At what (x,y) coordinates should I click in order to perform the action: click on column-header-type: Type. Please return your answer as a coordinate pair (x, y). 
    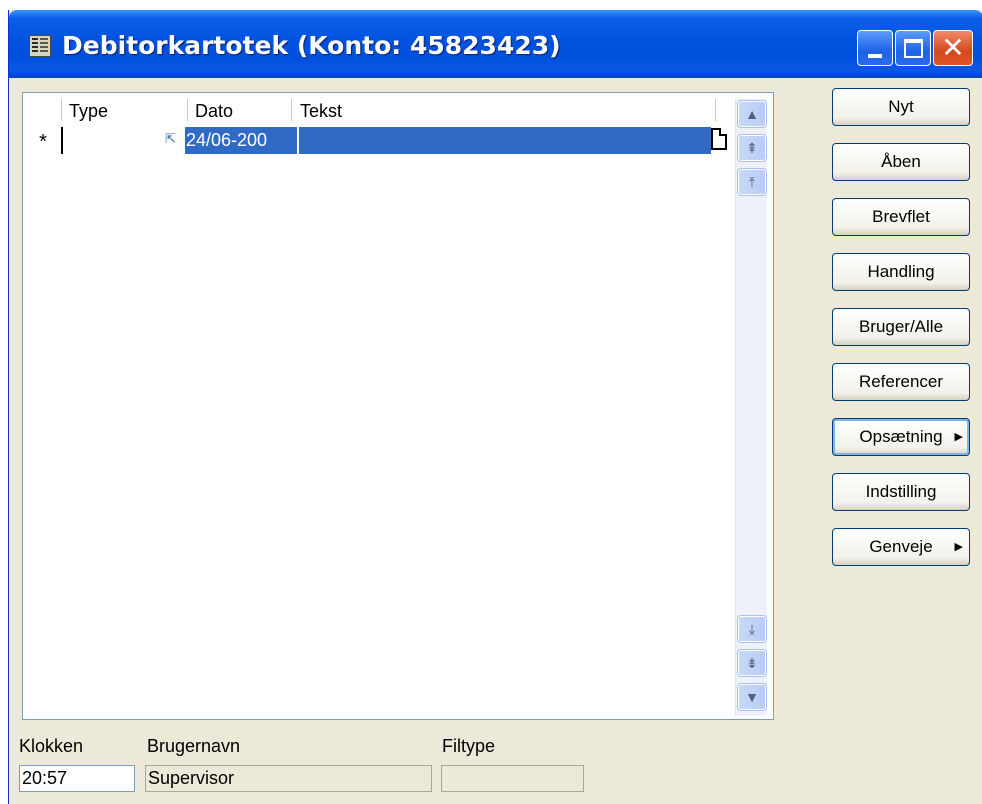
    Looking at the image, I should click on (88, 111).